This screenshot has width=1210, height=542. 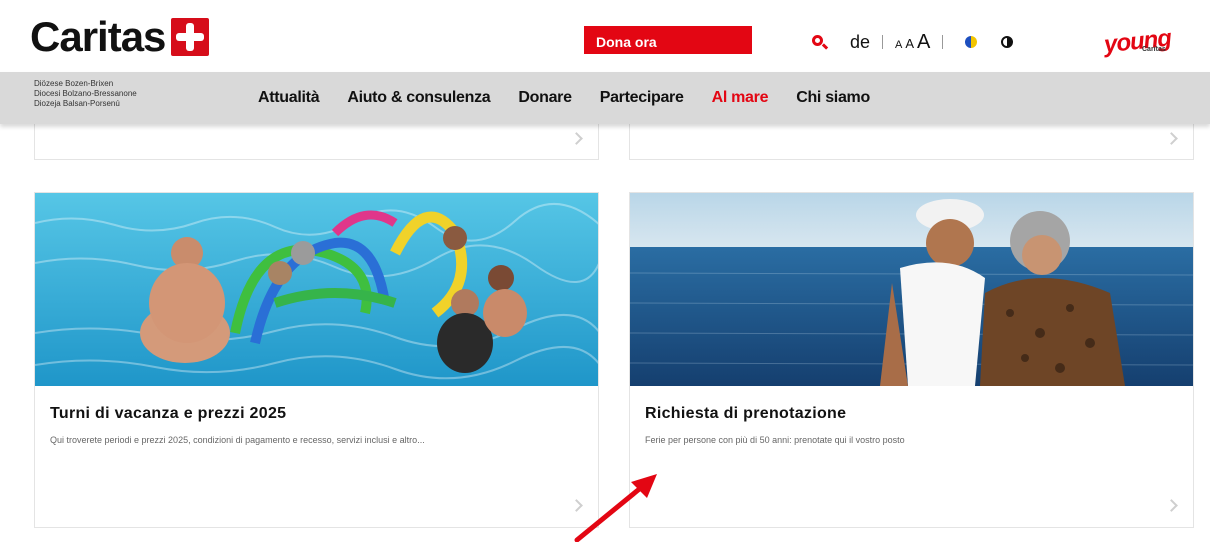 I want to click on nav-item-al-mare: Al mare, so click(x=740, y=98).